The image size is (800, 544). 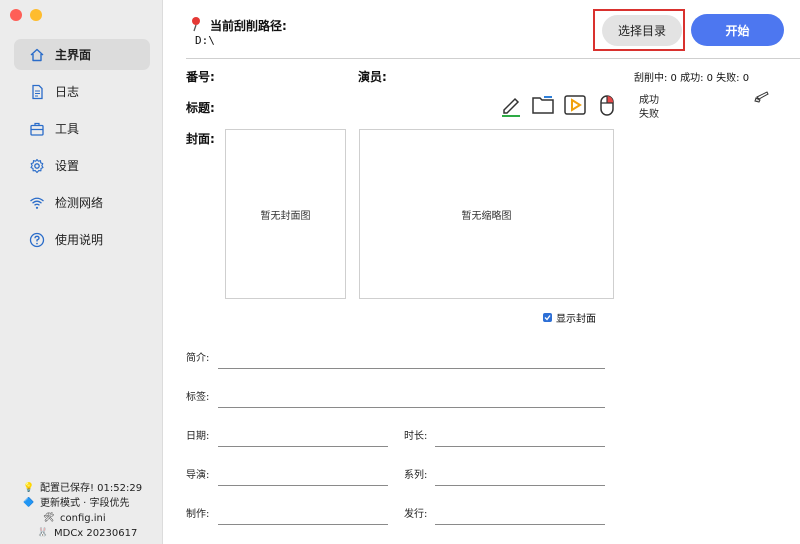 I want to click on sidebar-item-label: 主界面, so click(x=73, y=55).